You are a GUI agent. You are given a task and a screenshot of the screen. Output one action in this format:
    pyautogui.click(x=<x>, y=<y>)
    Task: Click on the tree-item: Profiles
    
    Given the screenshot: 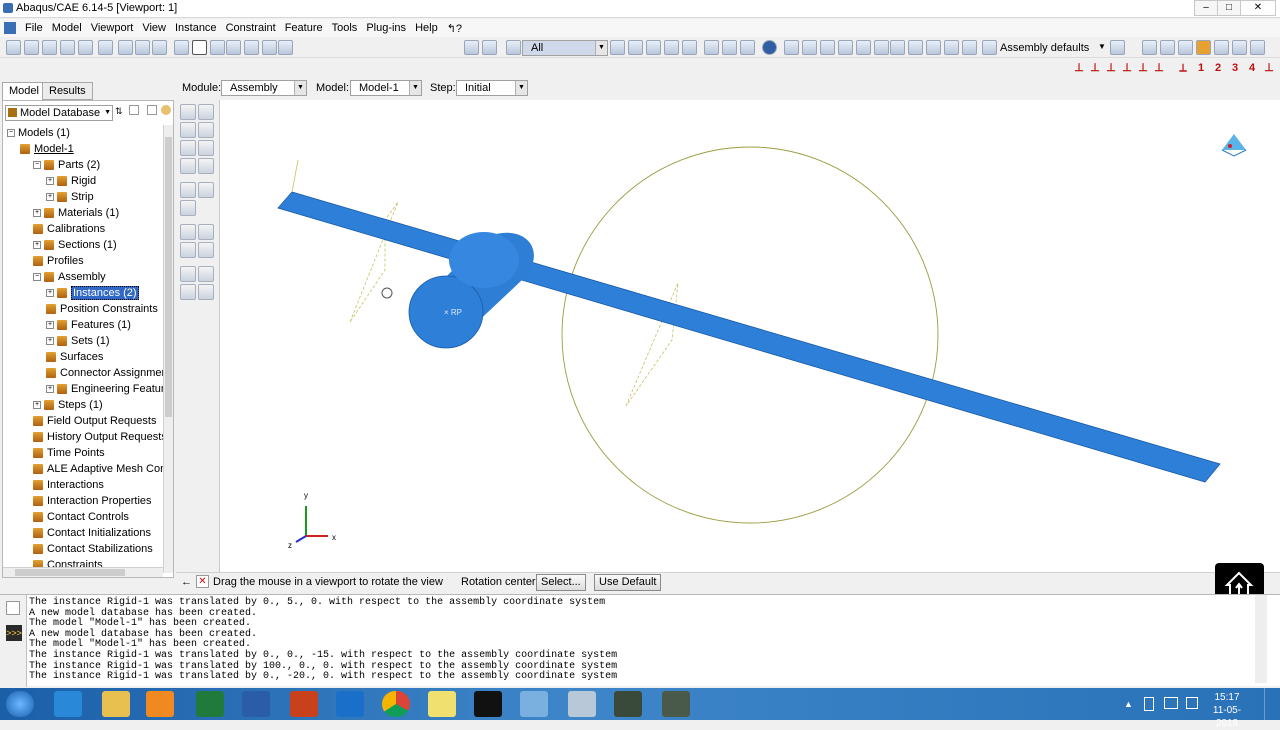 What is the action you would take?
    pyautogui.click(x=58, y=261)
    